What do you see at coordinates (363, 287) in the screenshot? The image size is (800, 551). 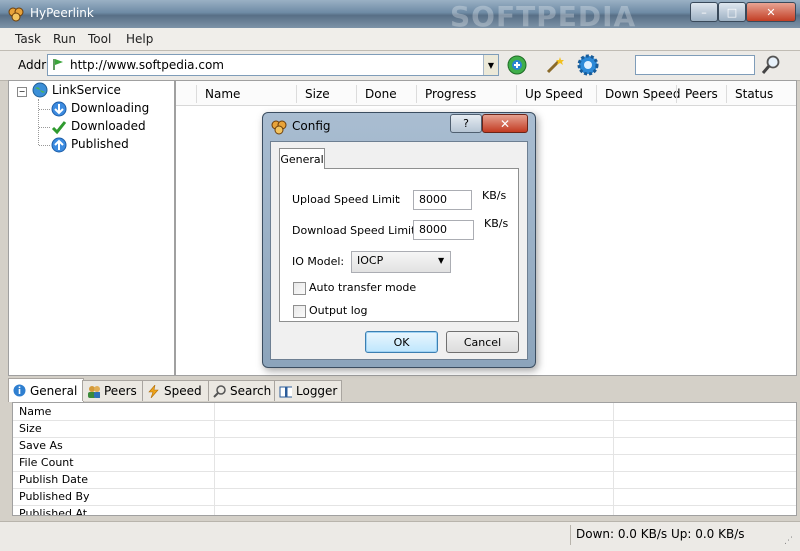 I see `auto-transfer-label: Auto transfer mode` at bounding box center [363, 287].